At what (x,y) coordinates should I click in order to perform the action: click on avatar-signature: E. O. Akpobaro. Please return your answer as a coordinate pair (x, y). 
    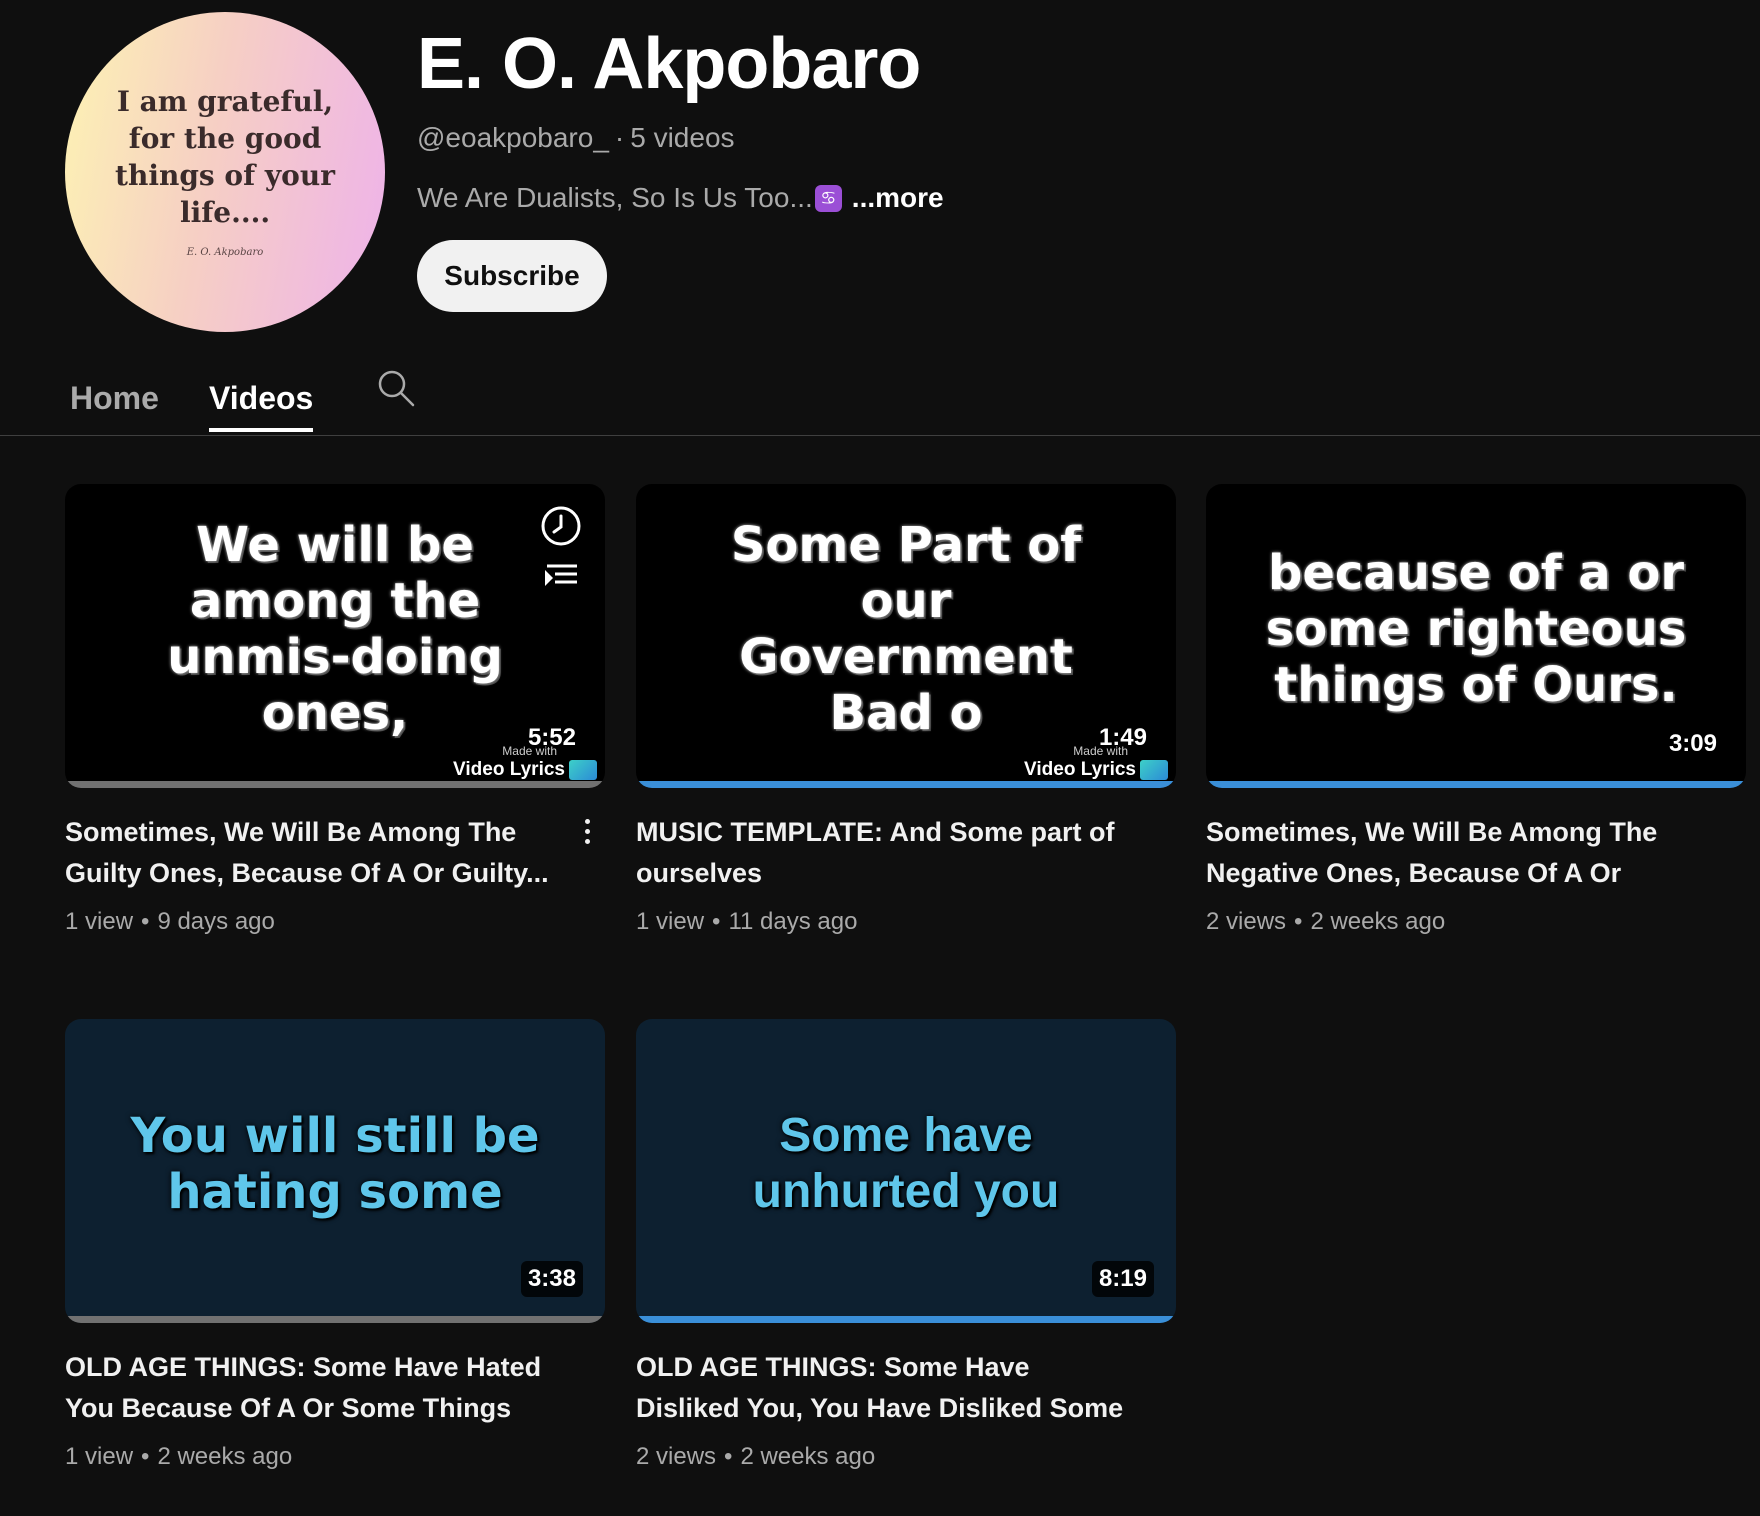
    Looking at the image, I should click on (225, 252).